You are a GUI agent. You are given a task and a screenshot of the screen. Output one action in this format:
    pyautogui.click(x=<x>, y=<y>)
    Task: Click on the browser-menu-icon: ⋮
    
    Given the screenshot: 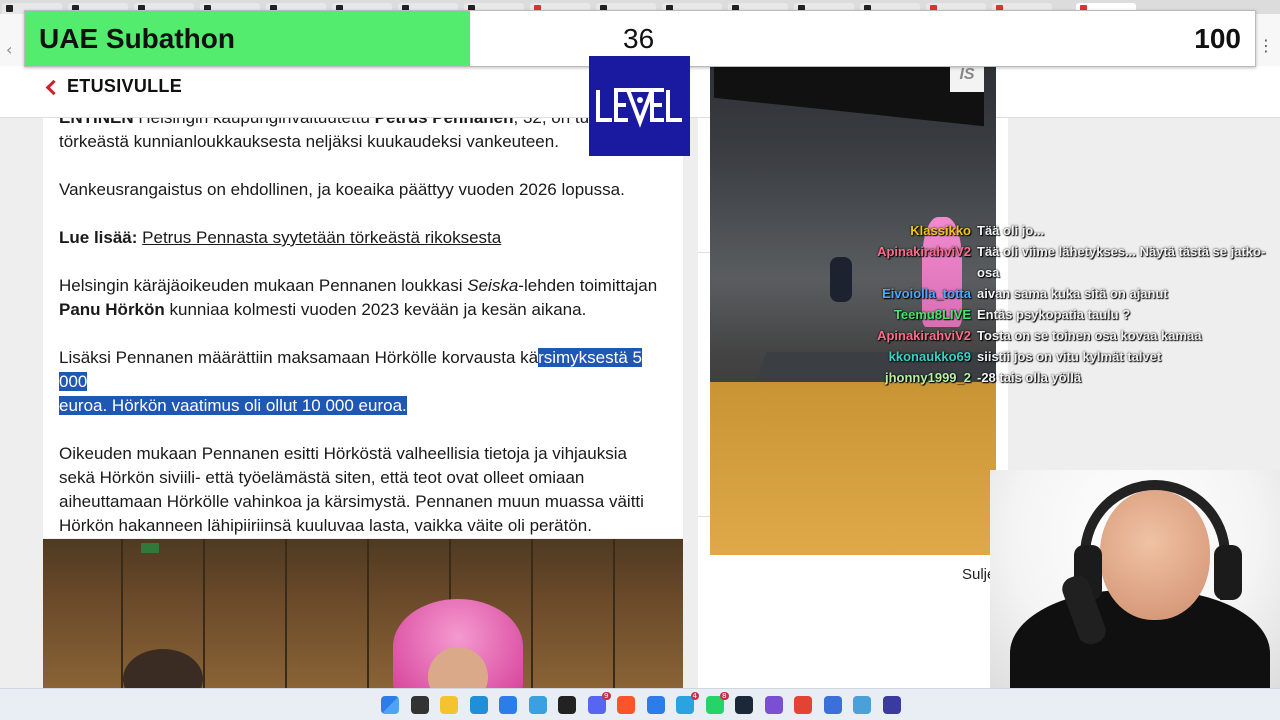 What is the action you would take?
    pyautogui.click(x=1266, y=45)
    